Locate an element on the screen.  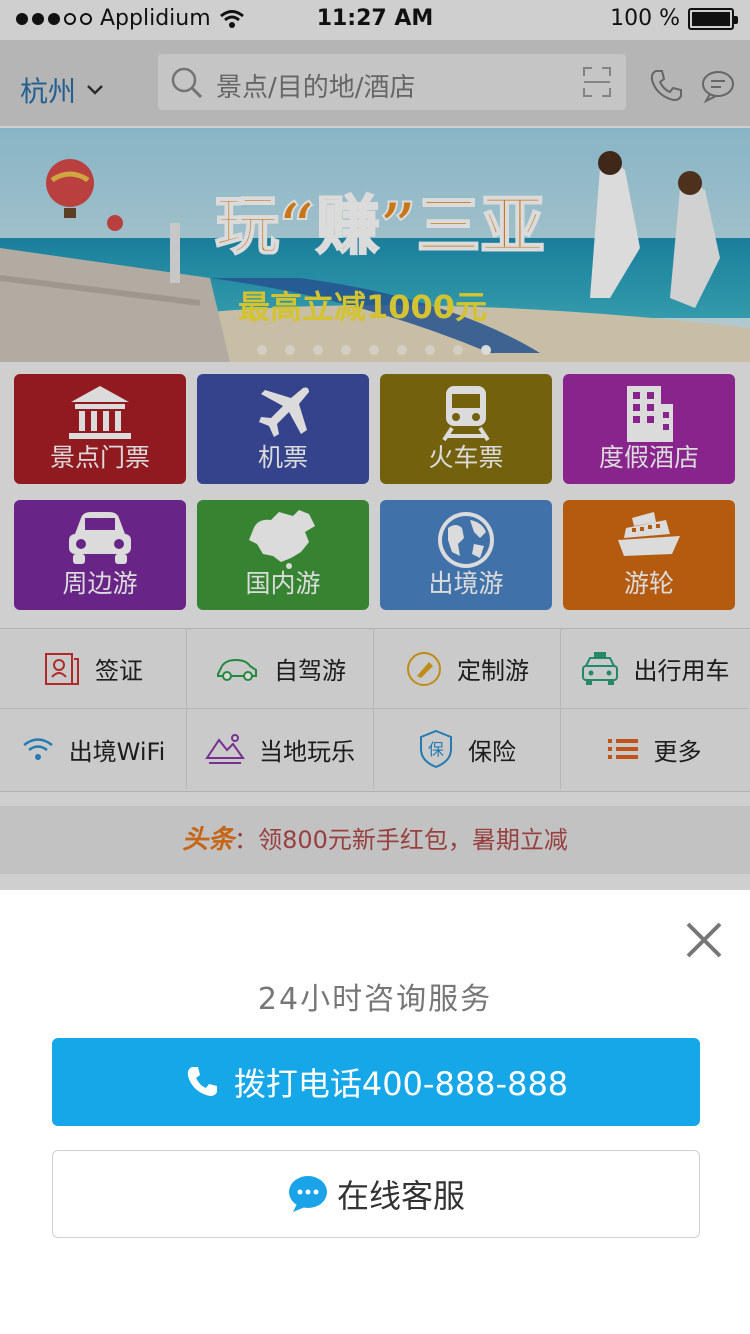
airplane-icon is located at coordinates (284, 412).